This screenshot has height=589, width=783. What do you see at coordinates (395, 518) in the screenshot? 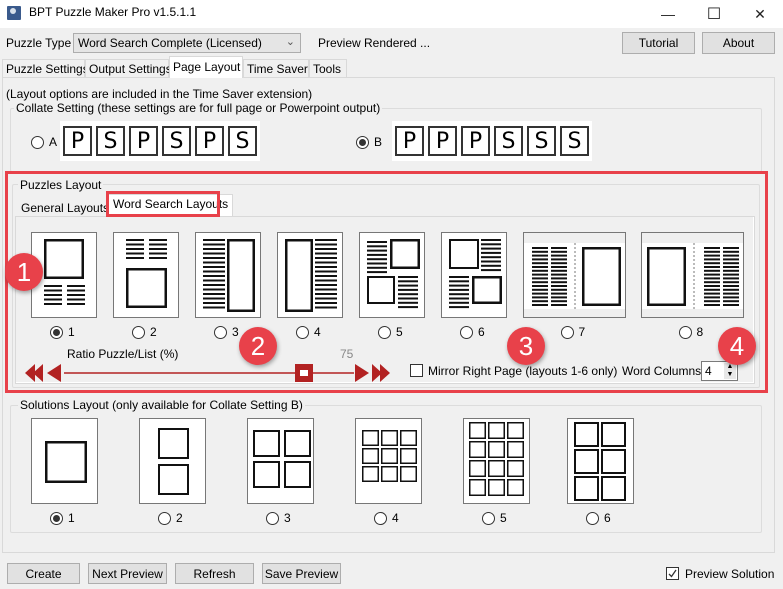
I see `solution-layout-label-4: 4` at bounding box center [395, 518].